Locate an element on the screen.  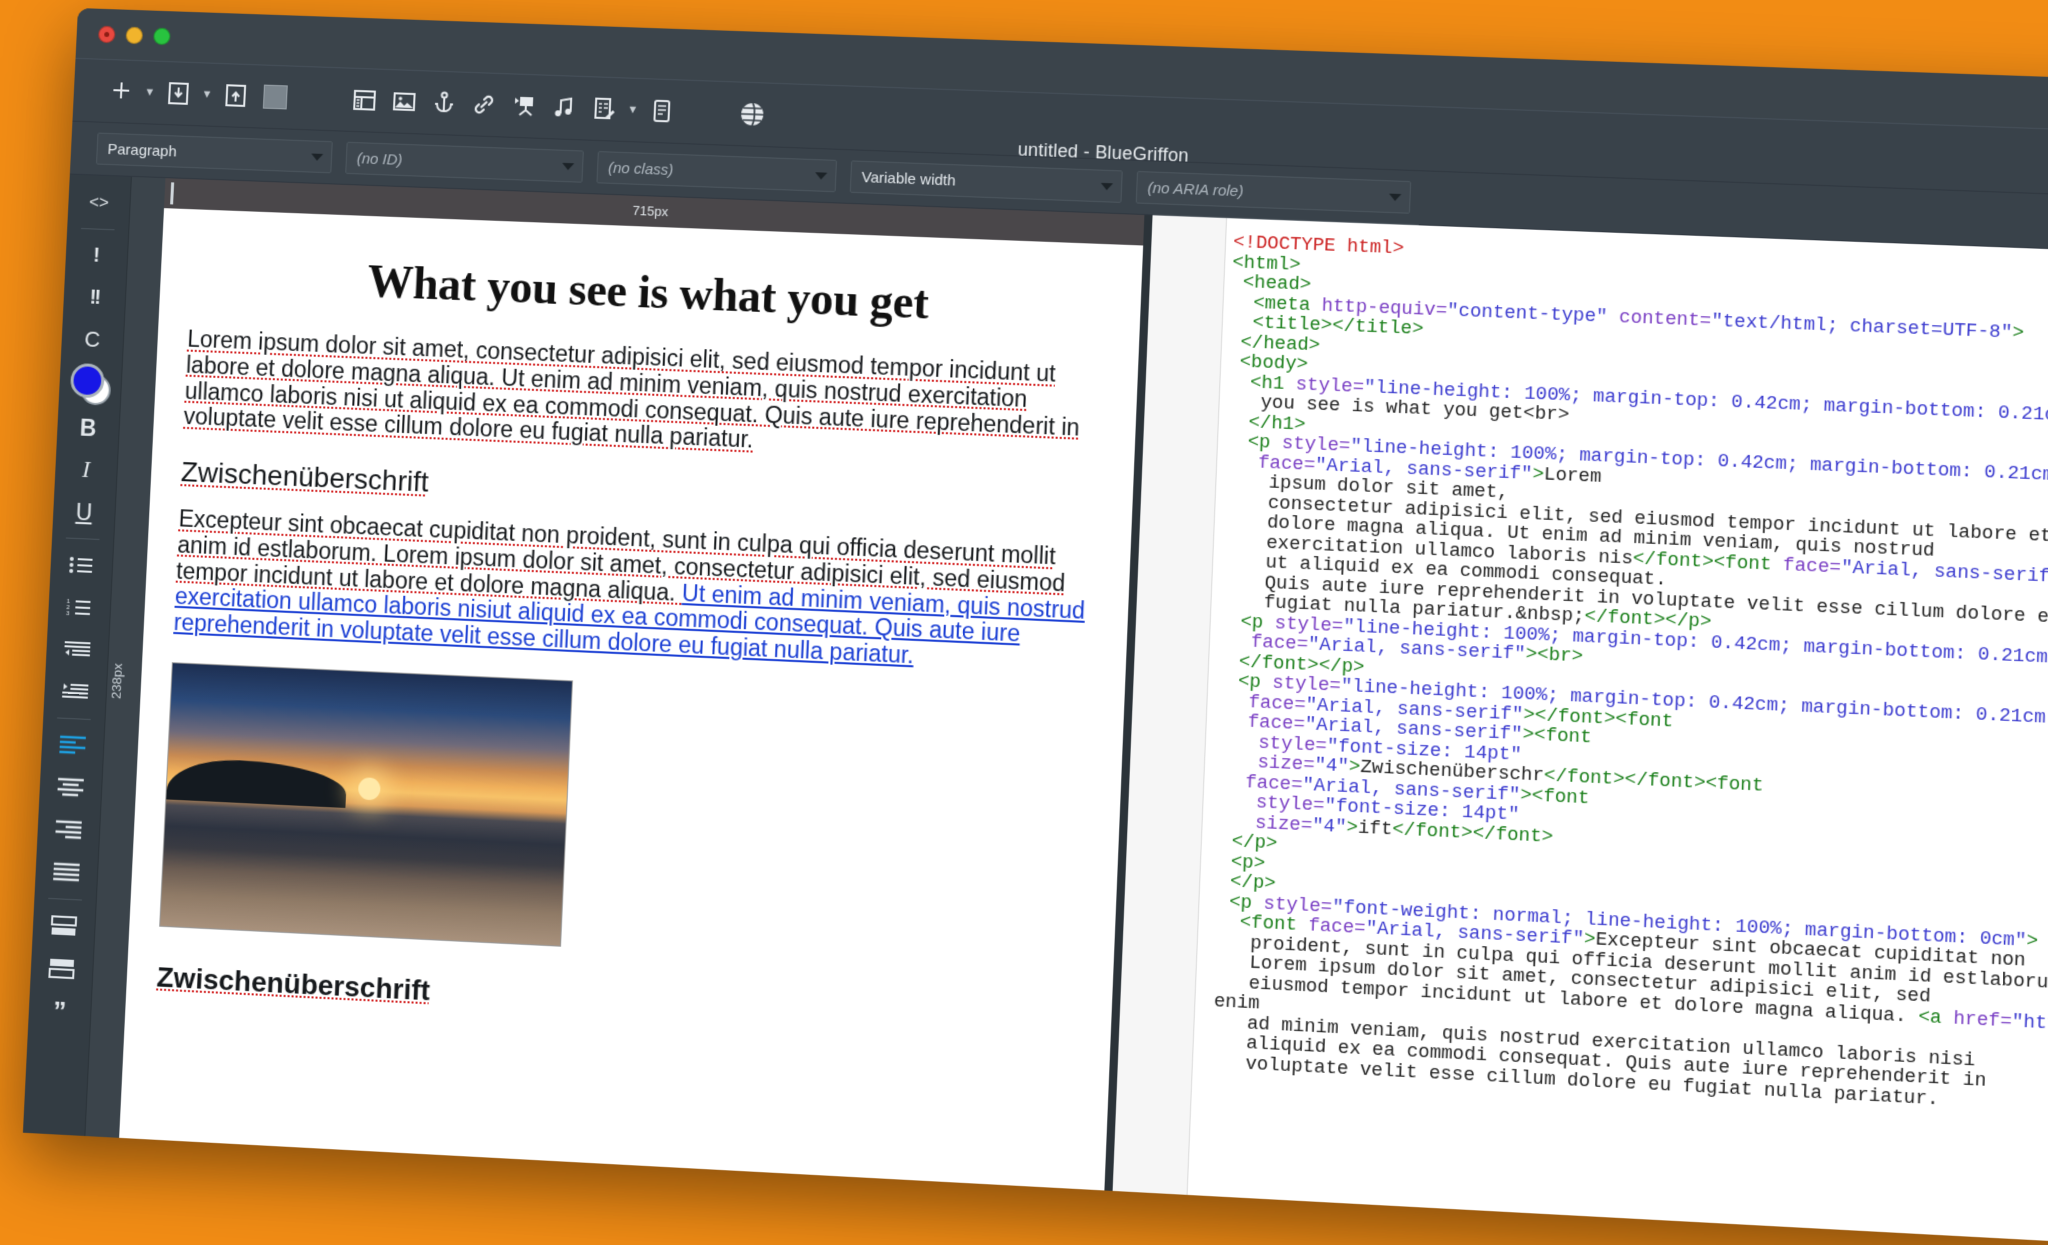
svg-text: 3 is located at coordinates (68, 614).